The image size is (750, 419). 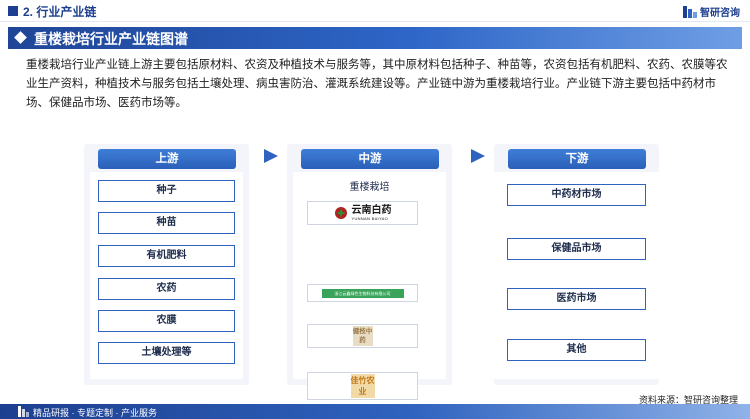 What do you see at coordinates (576, 275) in the screenshot?
I see `downstream-body: 中药材市场 保健品市场 医药市场 其他` at bounding box center [576, 275].